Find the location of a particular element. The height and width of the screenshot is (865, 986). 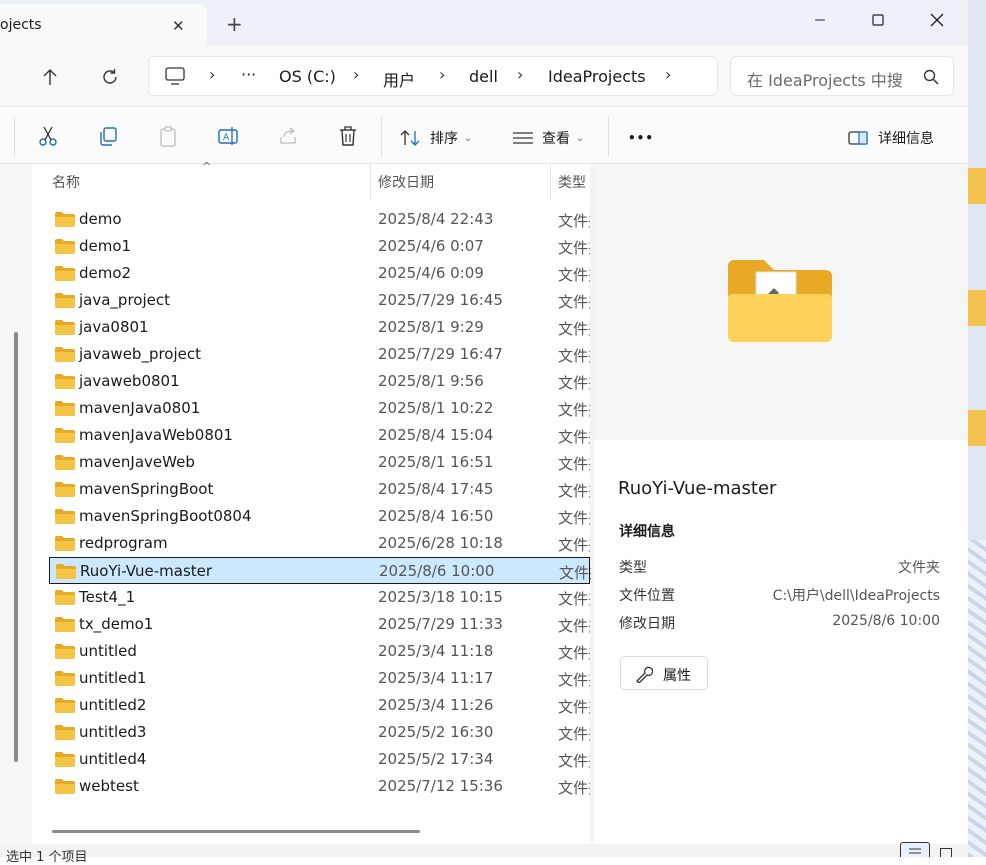

details-value-location: C:\用户\dell\IdeaProjects is located at coordinates (856, 595).